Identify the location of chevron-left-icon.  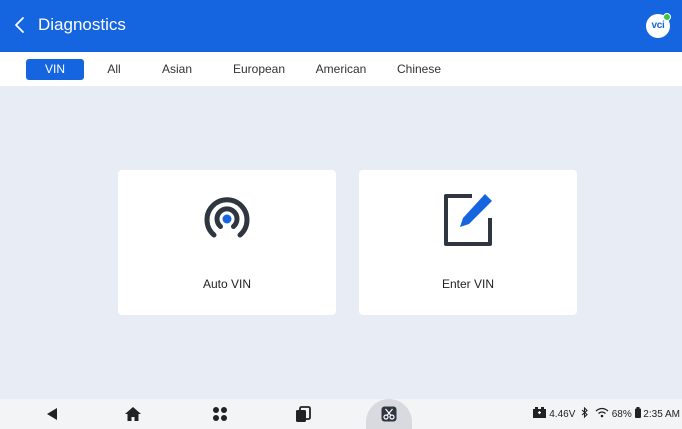
(19, 25).